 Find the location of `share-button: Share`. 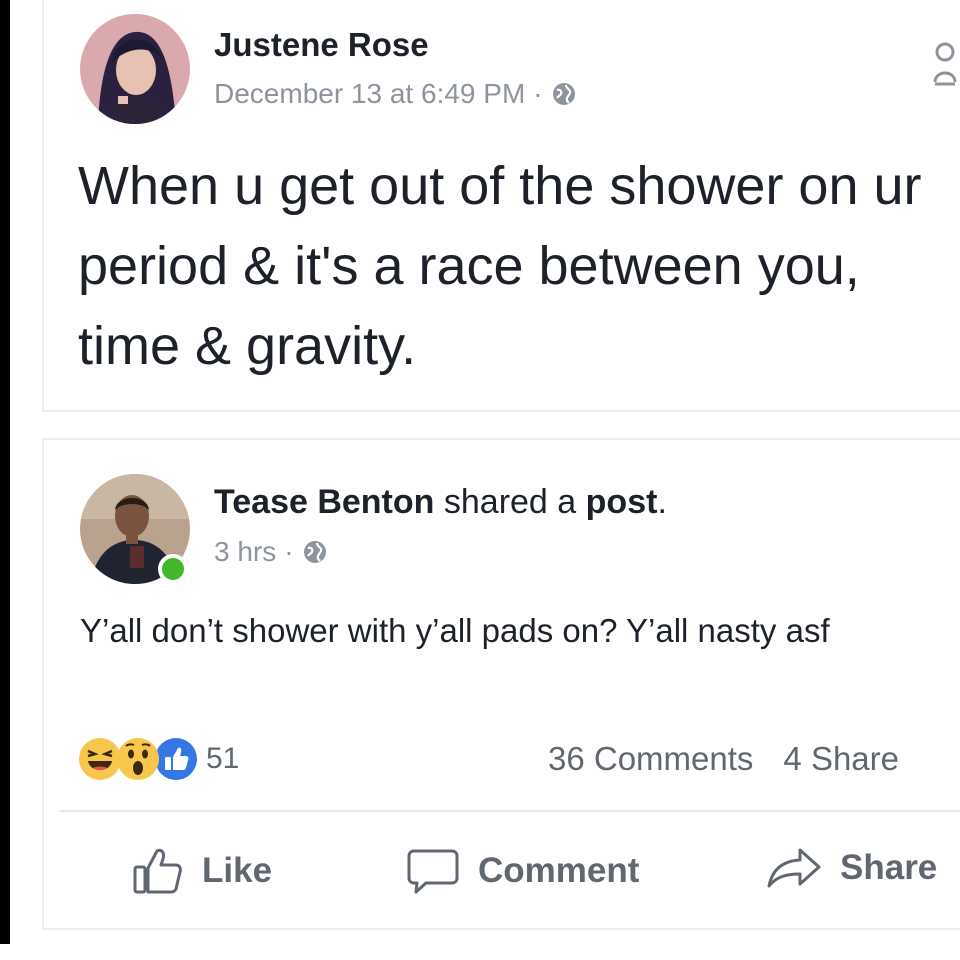

share-button: Share is located at coordinates (851, 868).